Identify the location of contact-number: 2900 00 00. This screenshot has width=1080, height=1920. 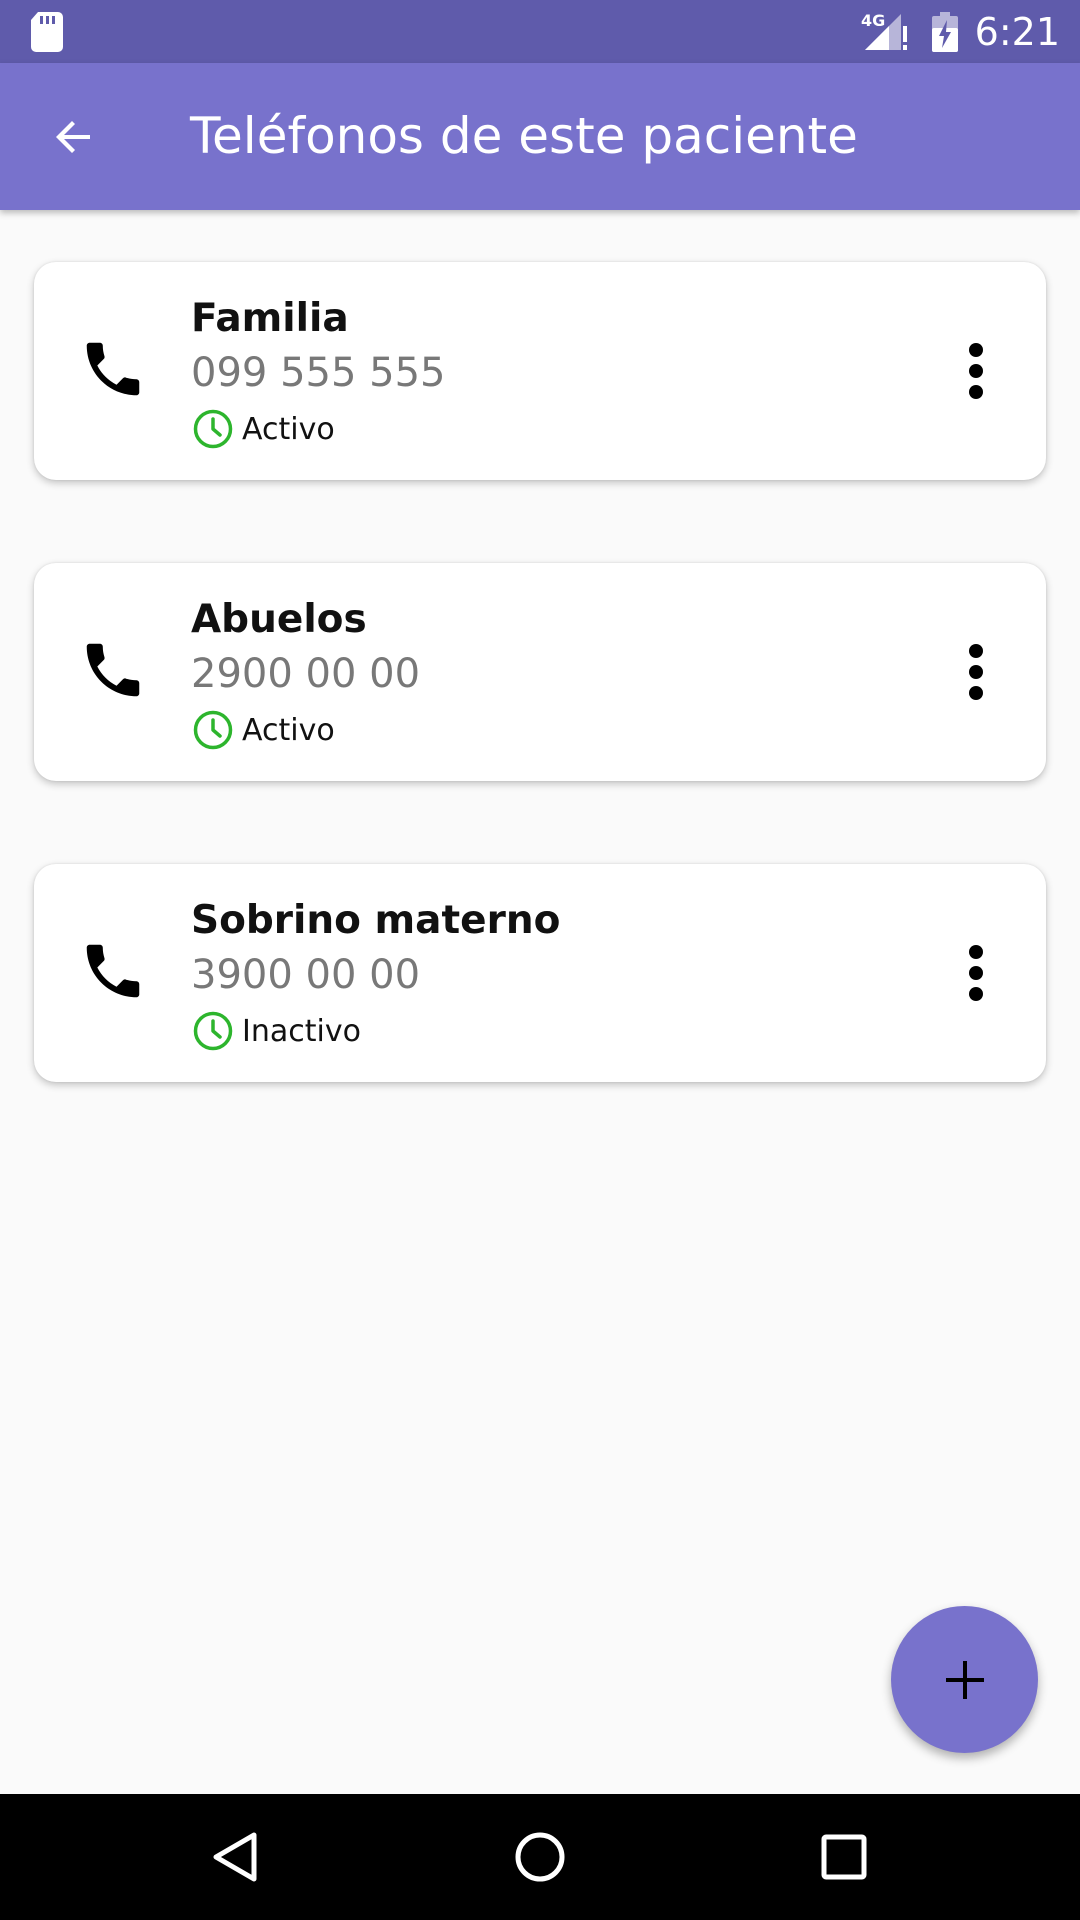
(306, 674).